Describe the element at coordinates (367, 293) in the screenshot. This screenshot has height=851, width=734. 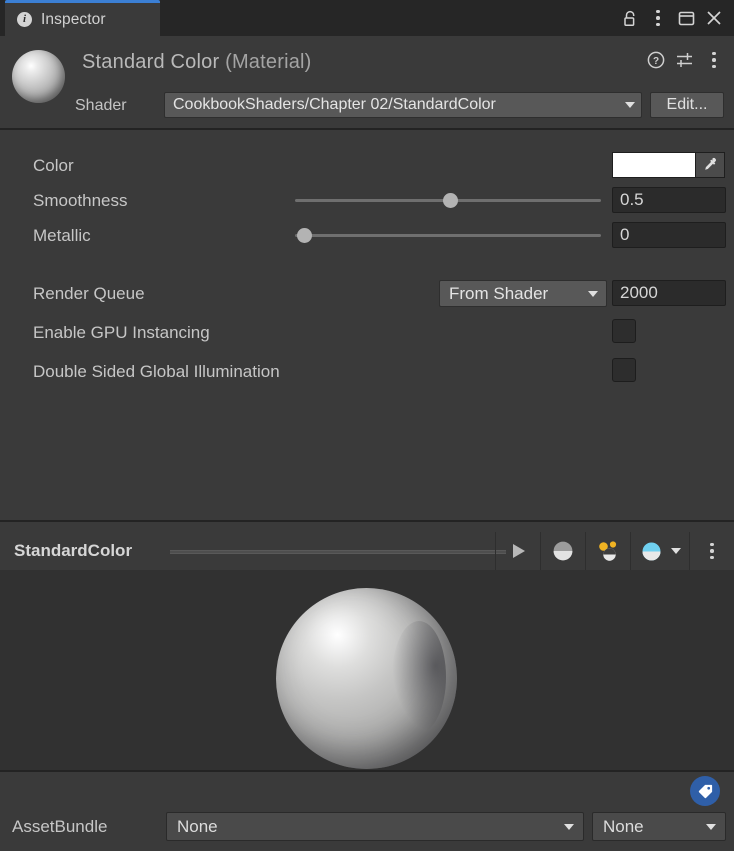
I see `property-row-render-queue: Render Queue From Shader 2000` at that location.